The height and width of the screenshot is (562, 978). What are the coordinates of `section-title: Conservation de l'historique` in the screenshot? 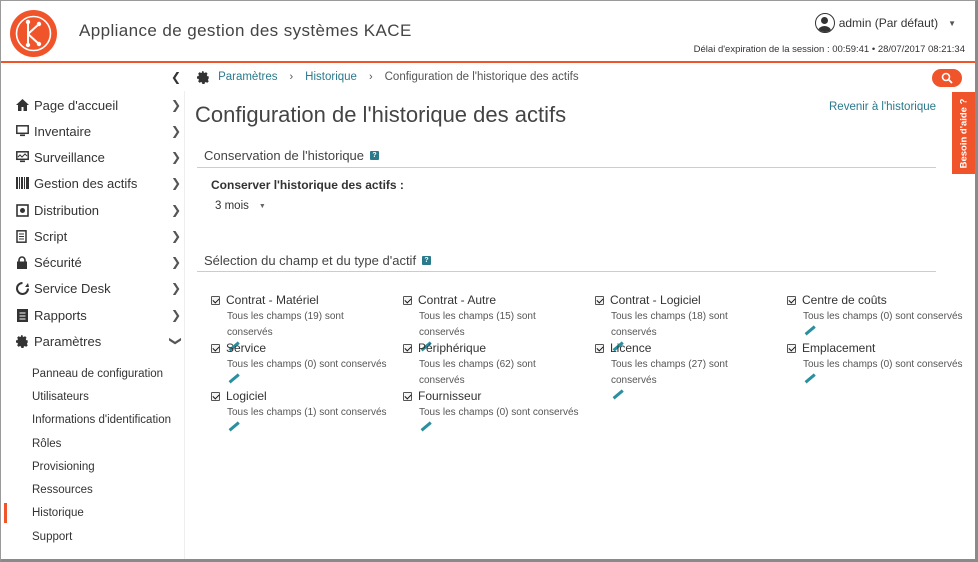 It's located at (284, 155).